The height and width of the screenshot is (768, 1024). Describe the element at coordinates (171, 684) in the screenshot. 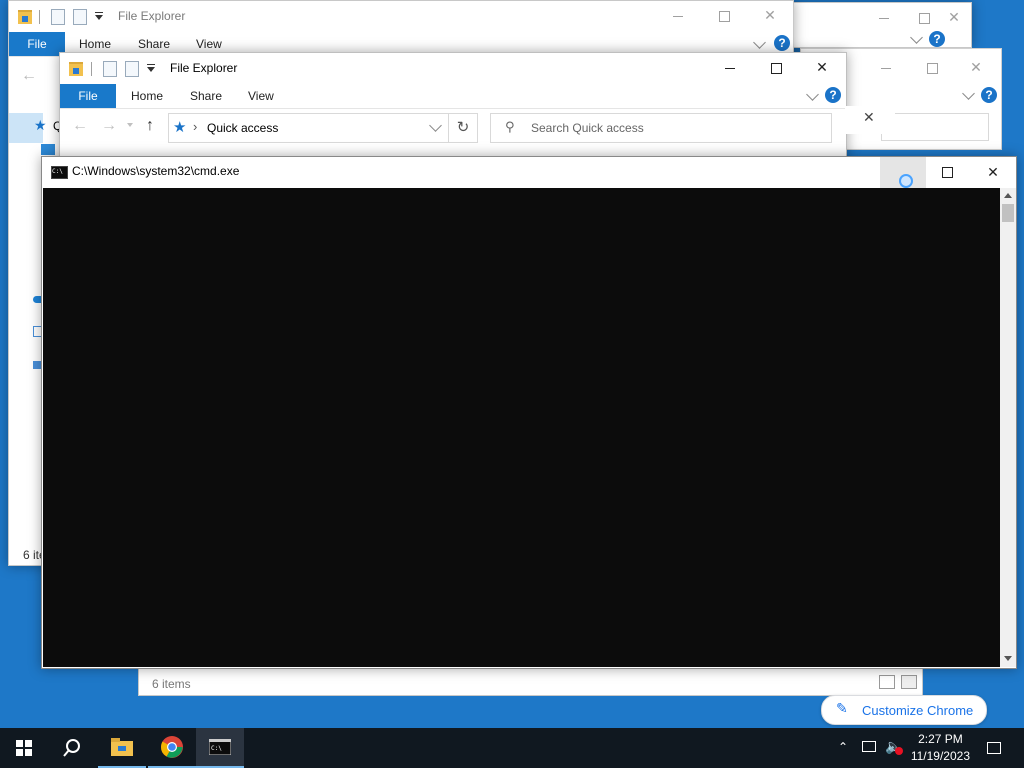

I see `status-bar-text: 6 items` at that location.